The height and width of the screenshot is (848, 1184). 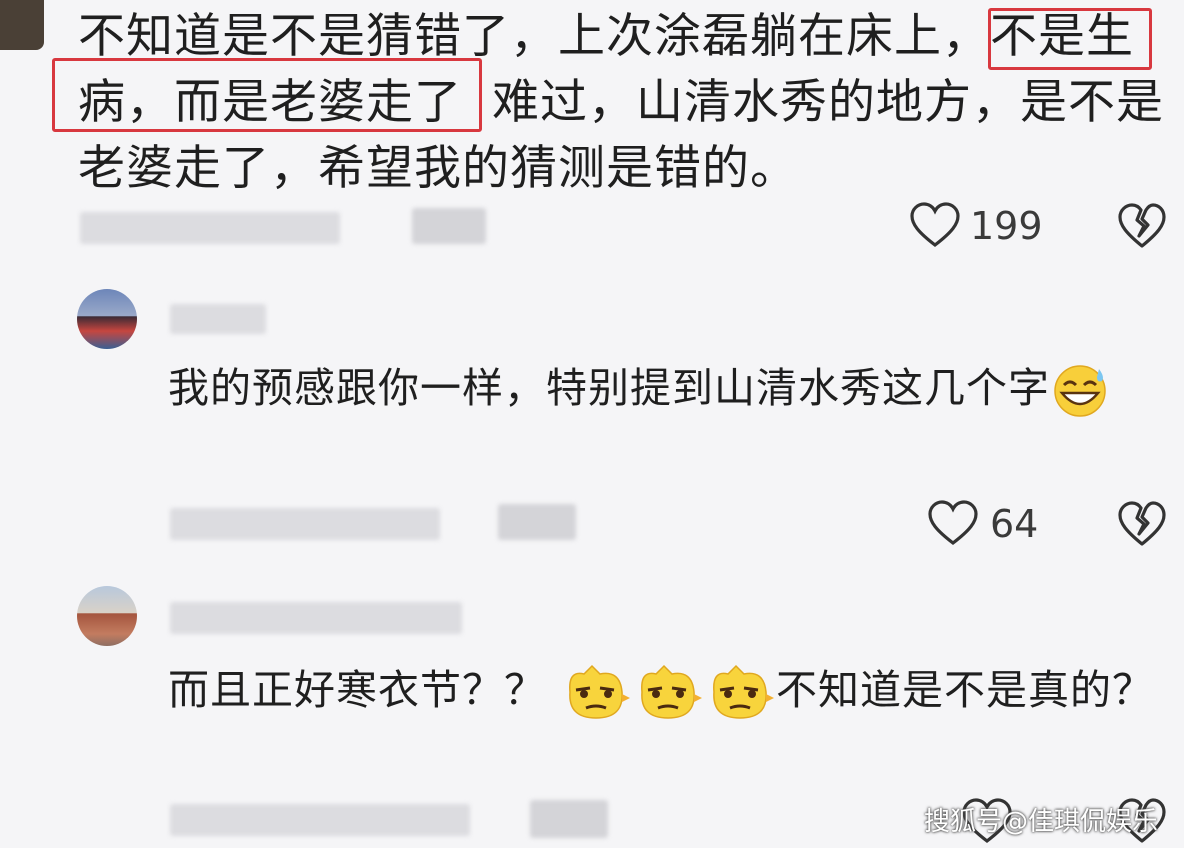 I want to click on highlight-box-line1, so click(x=1070, y=39).